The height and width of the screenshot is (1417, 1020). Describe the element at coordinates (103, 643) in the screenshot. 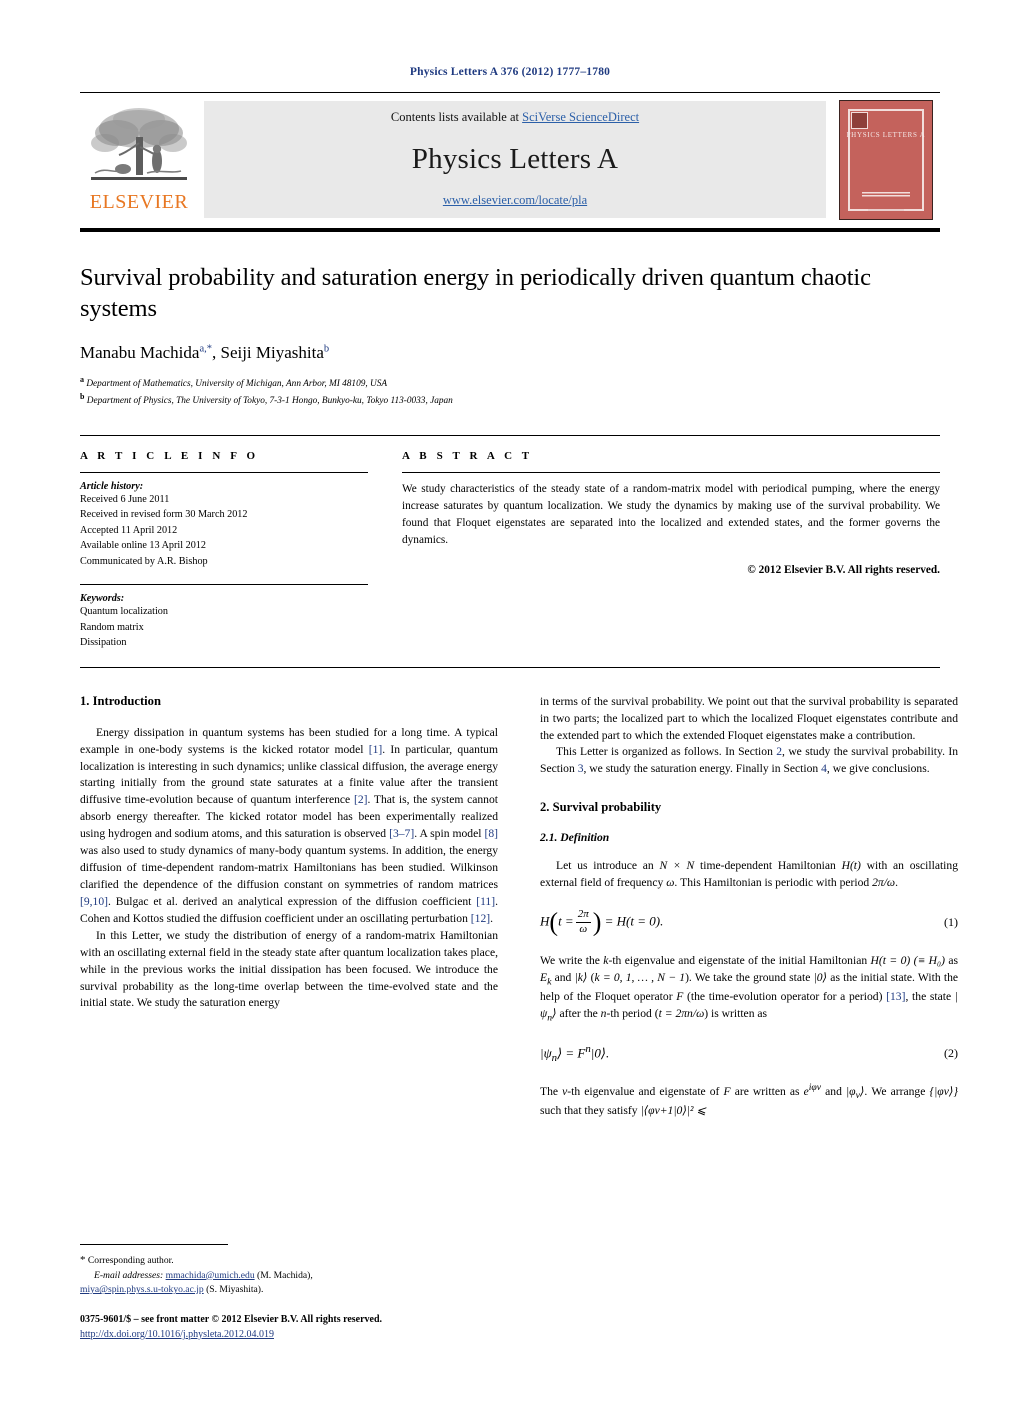

I see `keyword-item: Dissipation` at that location.